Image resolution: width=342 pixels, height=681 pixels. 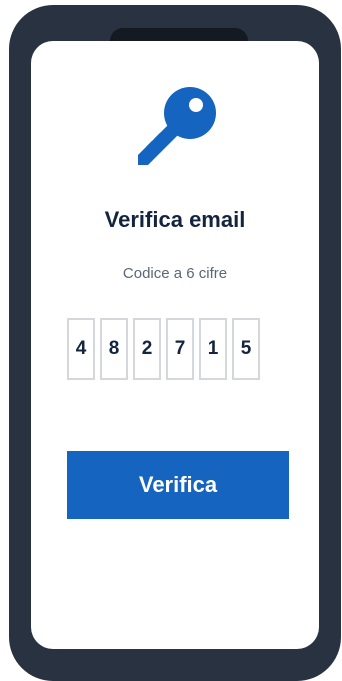 What do you see at coordinates (175, 219) in the screenshot?
I see `page-title: Verifica email` at bounding box center [175, 219].